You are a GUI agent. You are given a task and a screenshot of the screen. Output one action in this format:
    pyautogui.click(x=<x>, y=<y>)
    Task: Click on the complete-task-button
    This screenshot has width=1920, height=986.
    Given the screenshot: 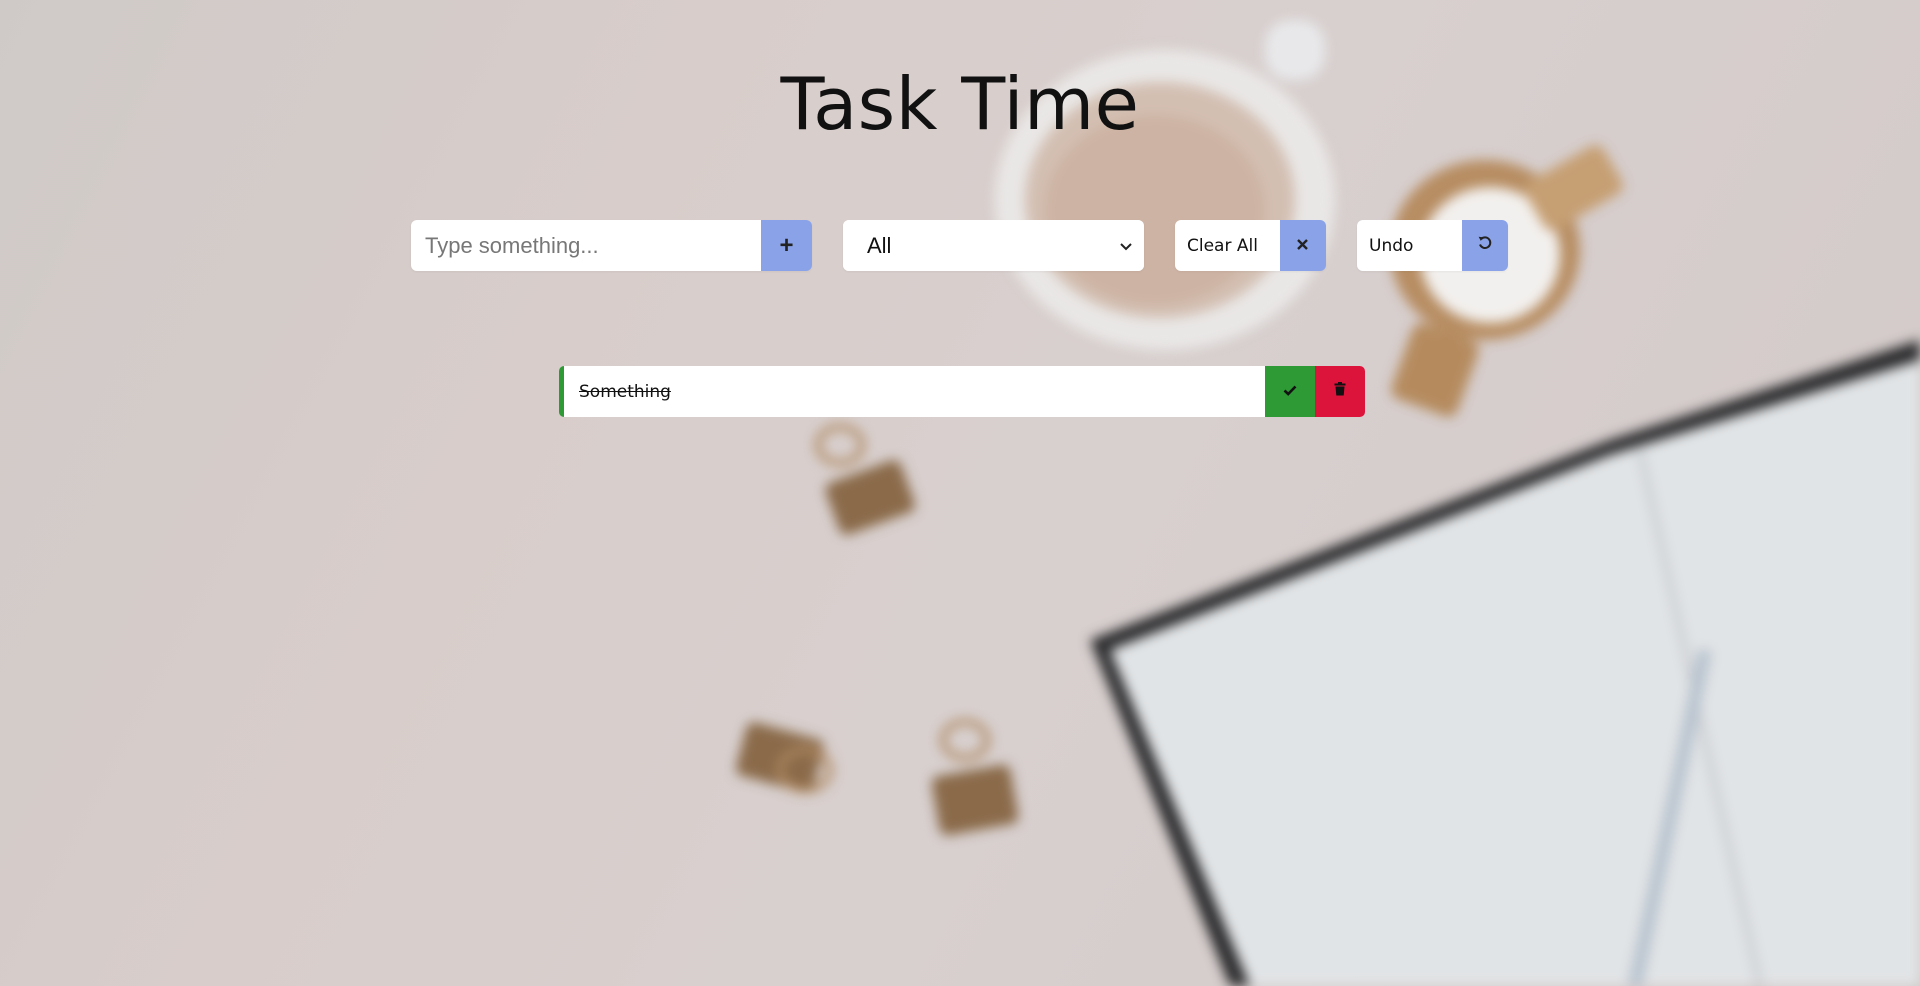 What is the action you would take?
    pyautogui.click(x=1290, y=391)
    